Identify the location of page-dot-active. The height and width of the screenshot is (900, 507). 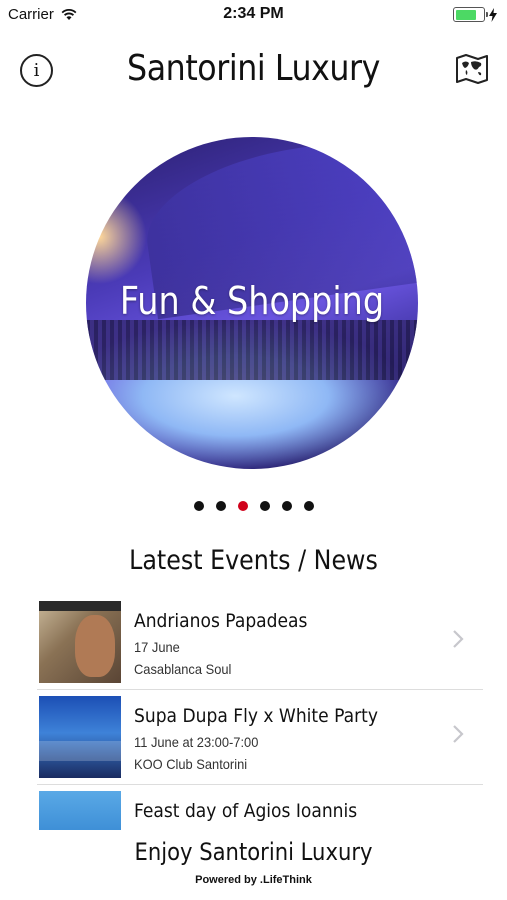
(242, 506).